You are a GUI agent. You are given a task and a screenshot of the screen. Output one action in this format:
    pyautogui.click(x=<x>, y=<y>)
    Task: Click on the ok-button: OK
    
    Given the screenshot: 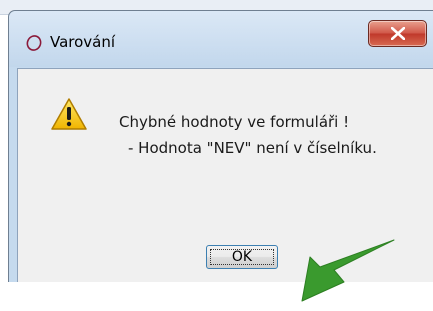 What is the action you would take?
    pyautogui.click(x=242, y=257)
    